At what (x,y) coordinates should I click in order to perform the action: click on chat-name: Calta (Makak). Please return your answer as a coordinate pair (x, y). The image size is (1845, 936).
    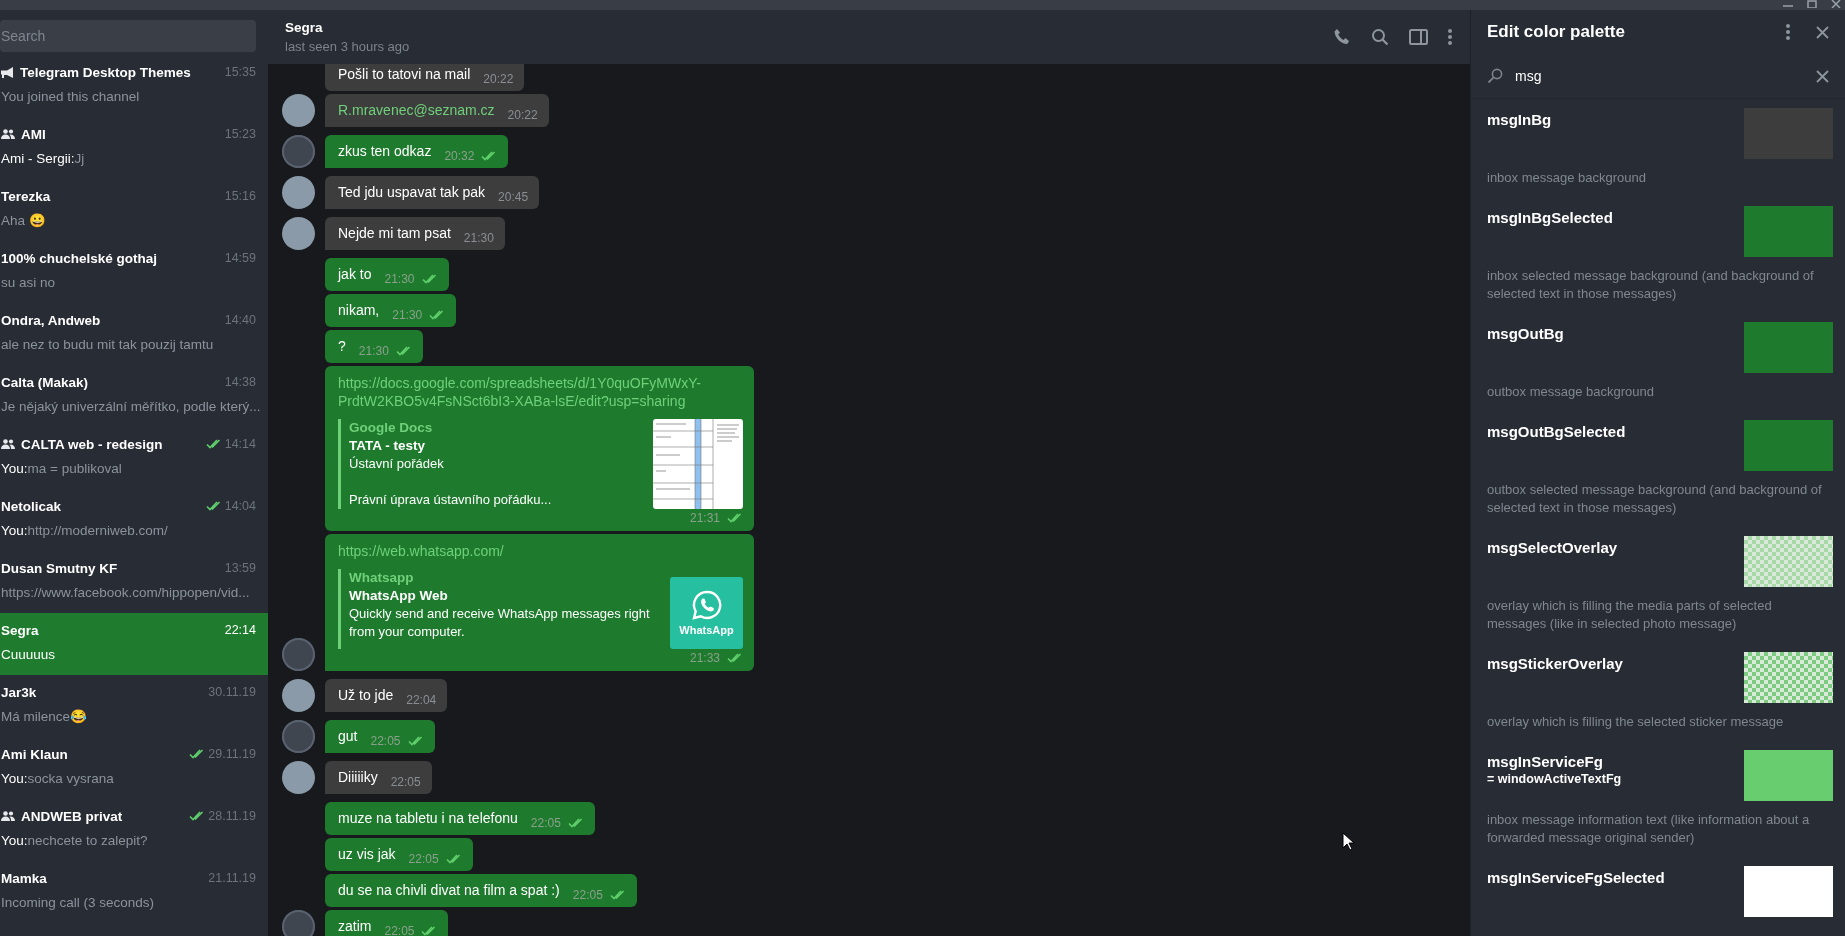
    Looking at the image, I should click on (45, 382).